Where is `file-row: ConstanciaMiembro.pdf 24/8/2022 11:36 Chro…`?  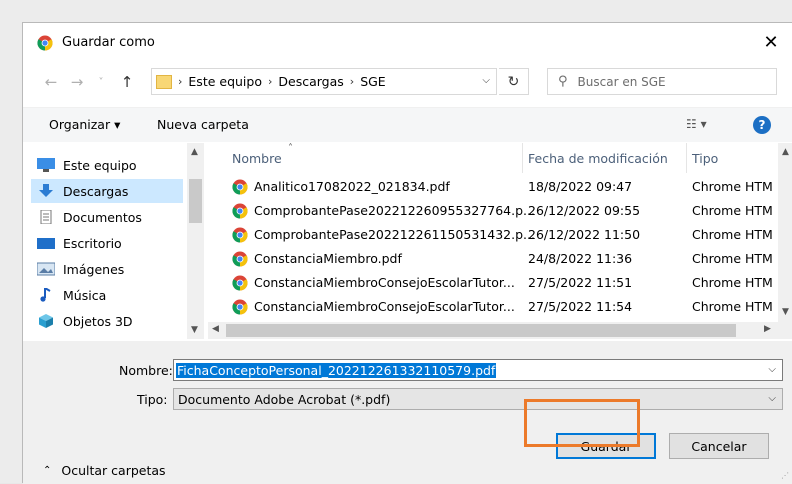 file-row: ConstanciaMiembro.pdf 24/8/2022 11:36 Chro… is located at coordinates (493, 259).